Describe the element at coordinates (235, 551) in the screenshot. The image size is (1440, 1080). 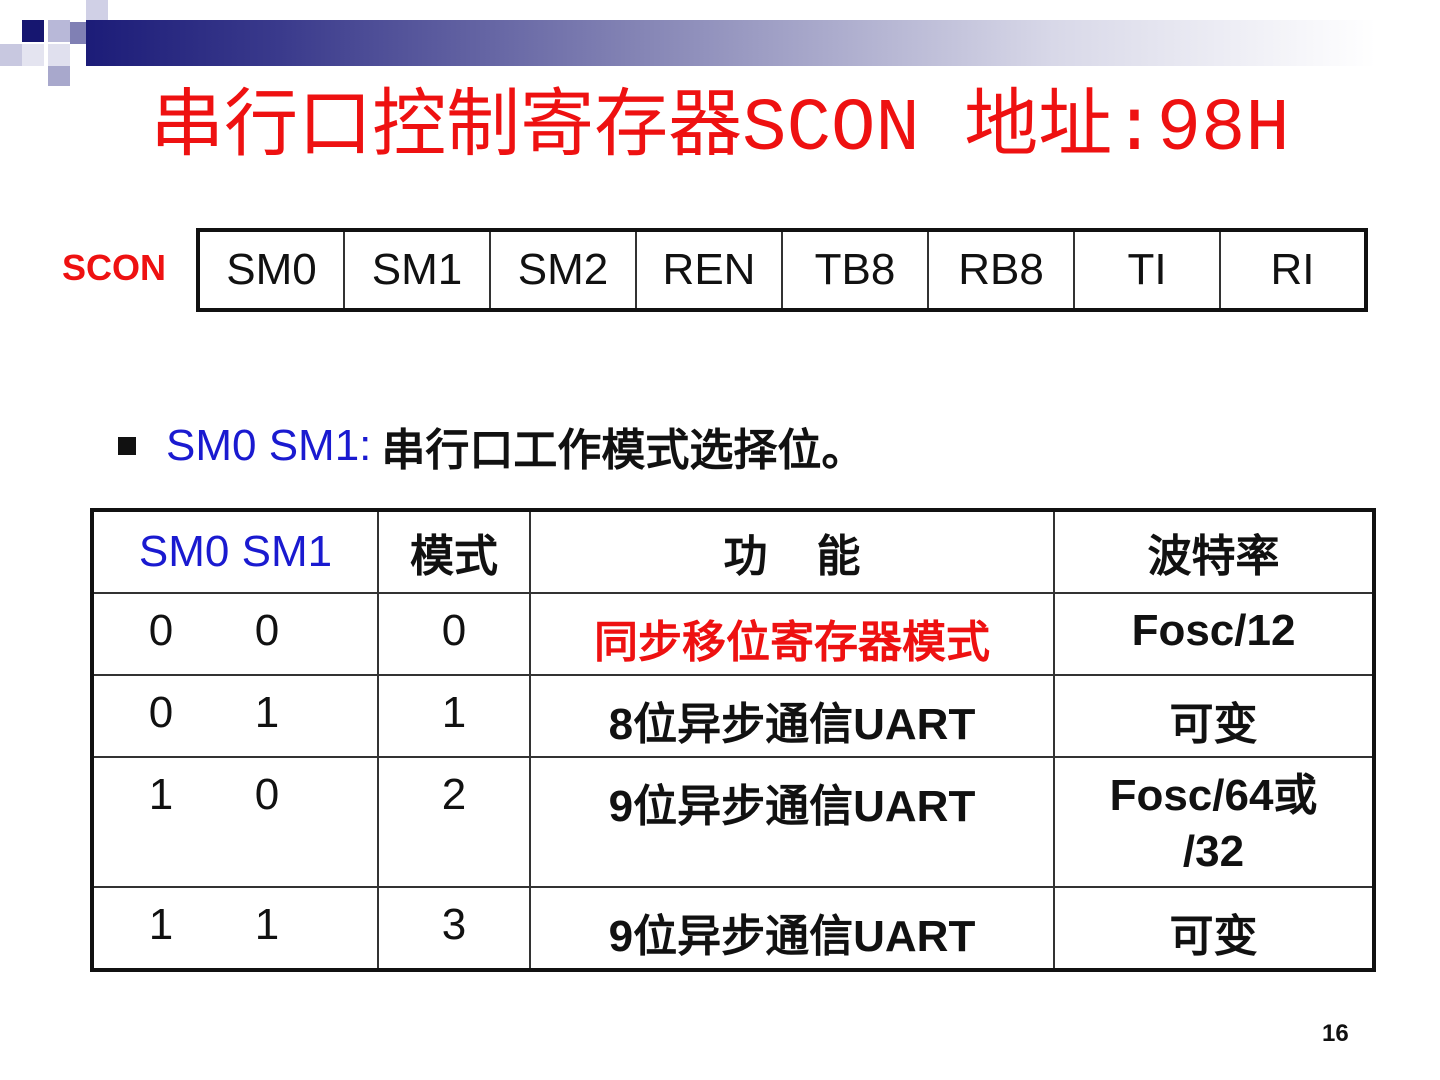
I see `column-header: SM0 SM1` at that location.